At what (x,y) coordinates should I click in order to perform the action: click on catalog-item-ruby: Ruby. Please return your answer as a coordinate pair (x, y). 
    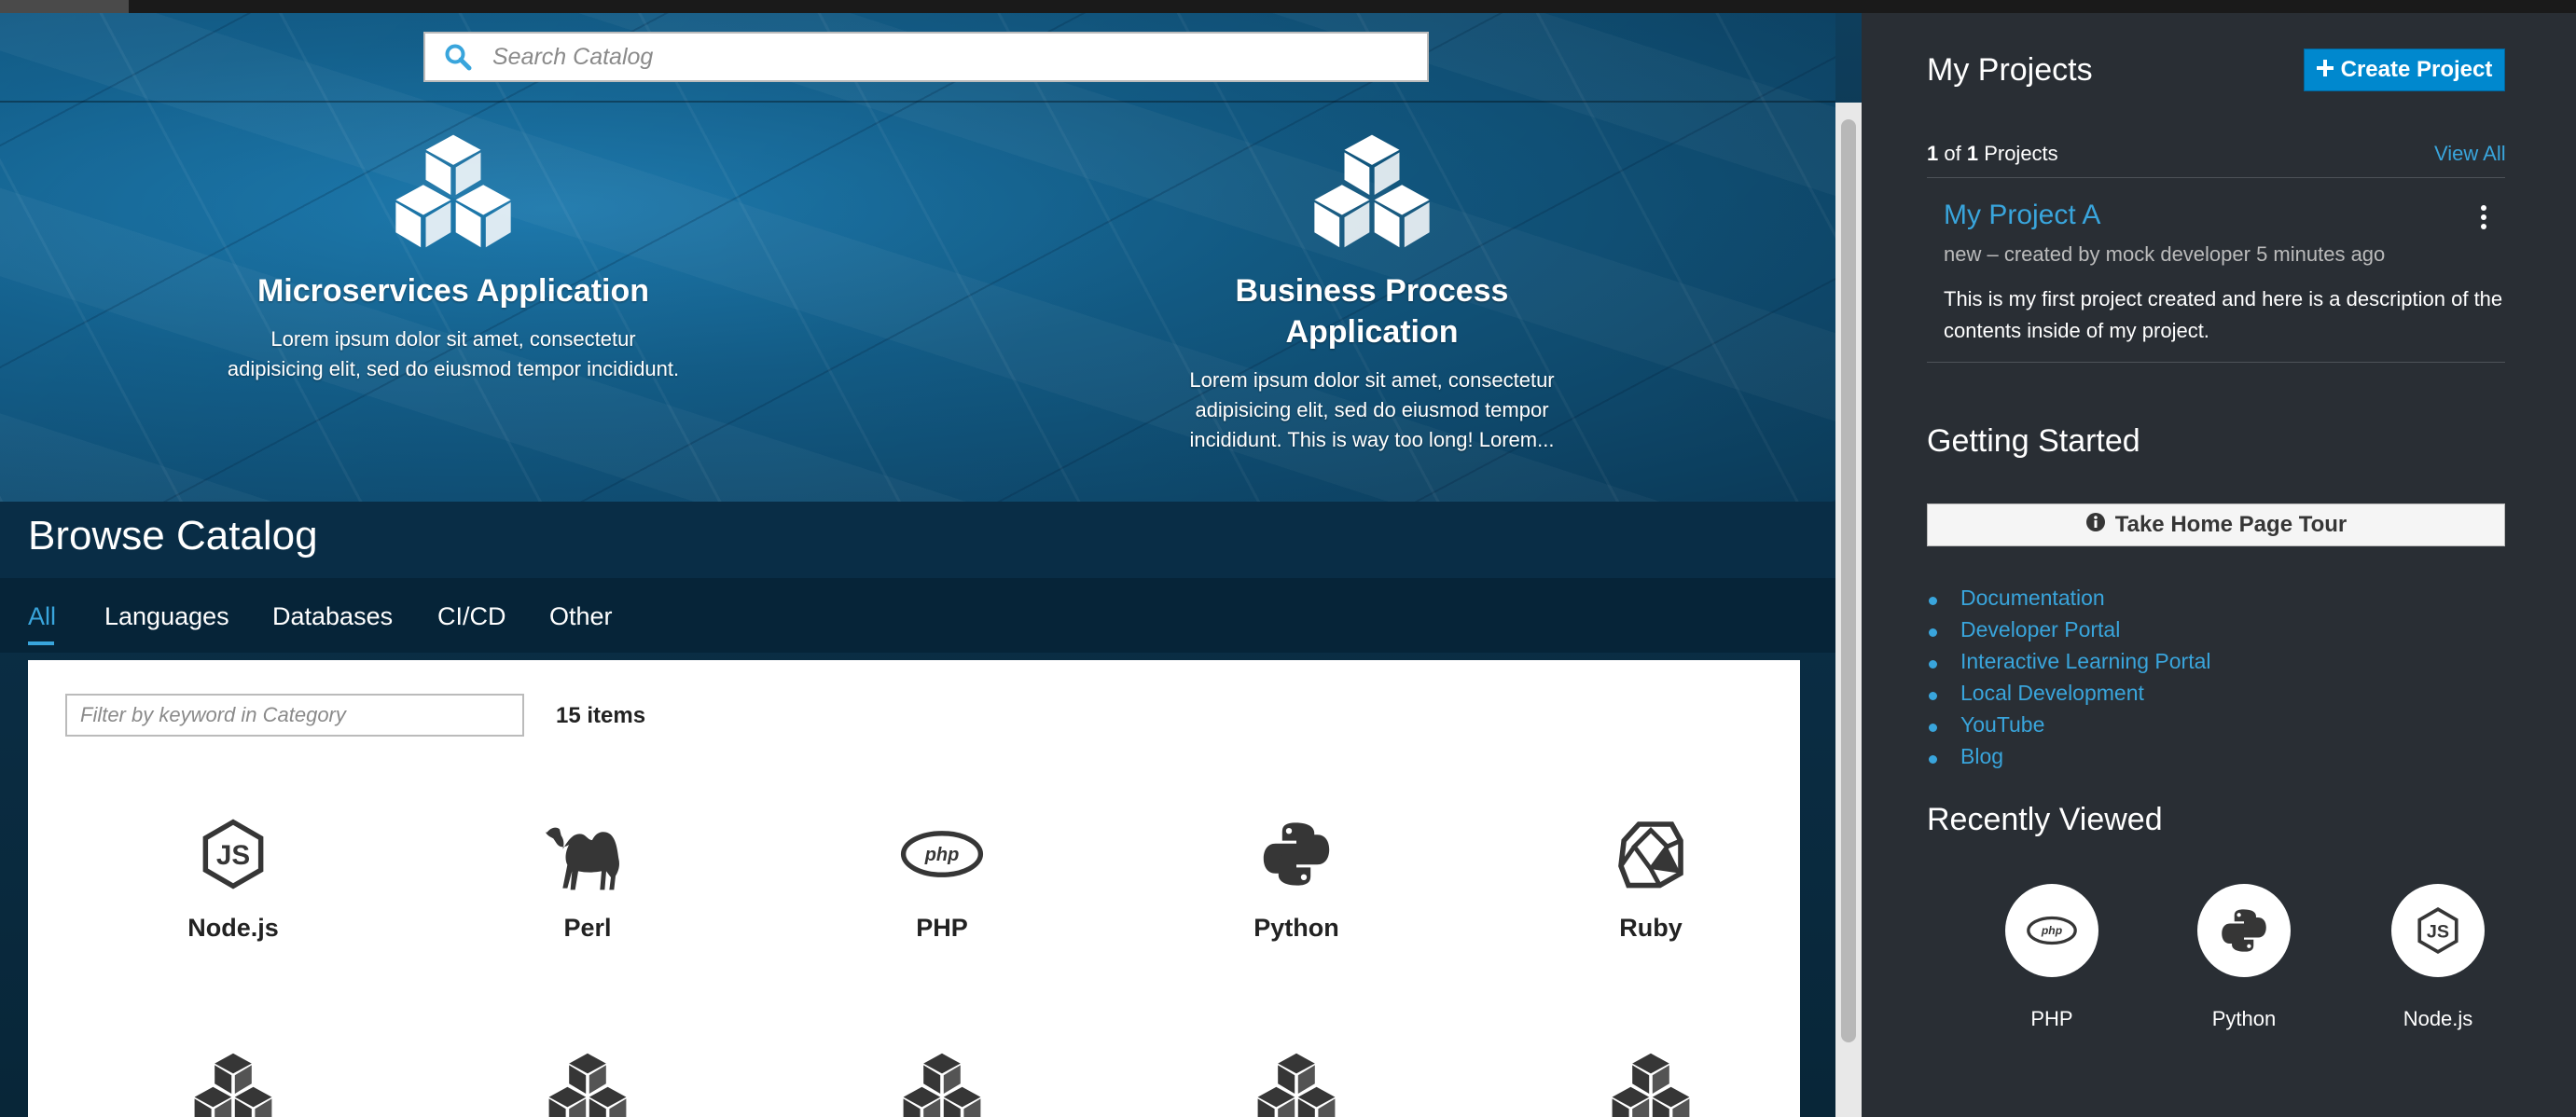
    Looking at the image, I should click on (1651, 875).